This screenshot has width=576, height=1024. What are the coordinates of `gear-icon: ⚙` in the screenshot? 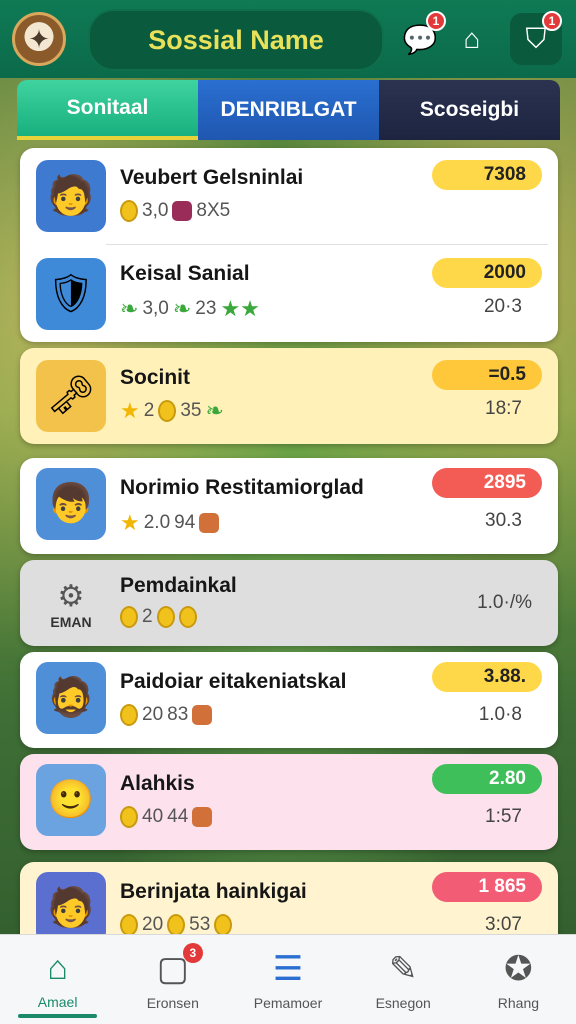 It's located at (71, 596).